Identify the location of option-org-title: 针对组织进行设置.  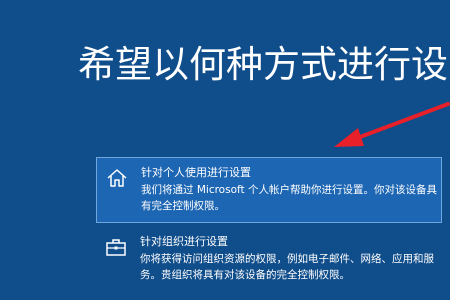
(184, 241).